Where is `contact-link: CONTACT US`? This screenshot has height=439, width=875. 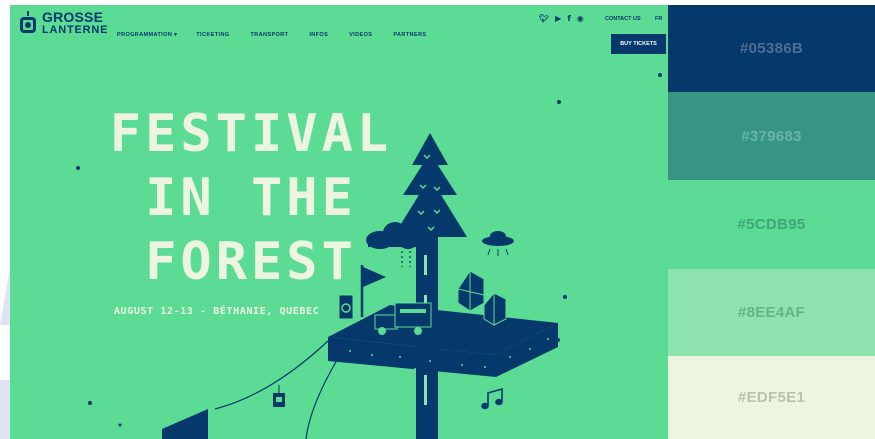 contact-link: CONTACT US is located at coordinates (623, 19).